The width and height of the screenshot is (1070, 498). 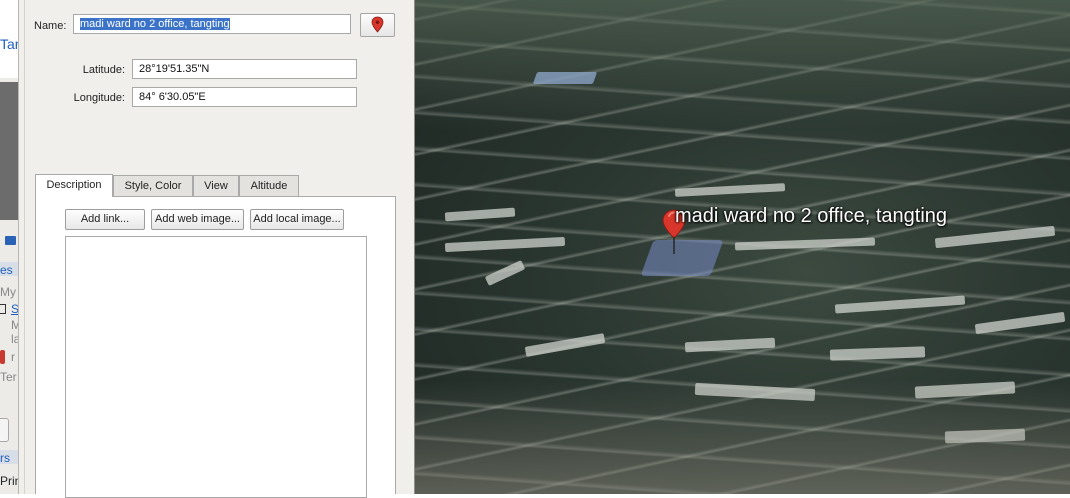 What do you see at coordinates (244, 69) in the screenshot?
I see `latitude-field: 28°19'51.35"N` at bounding box center [244, 69].